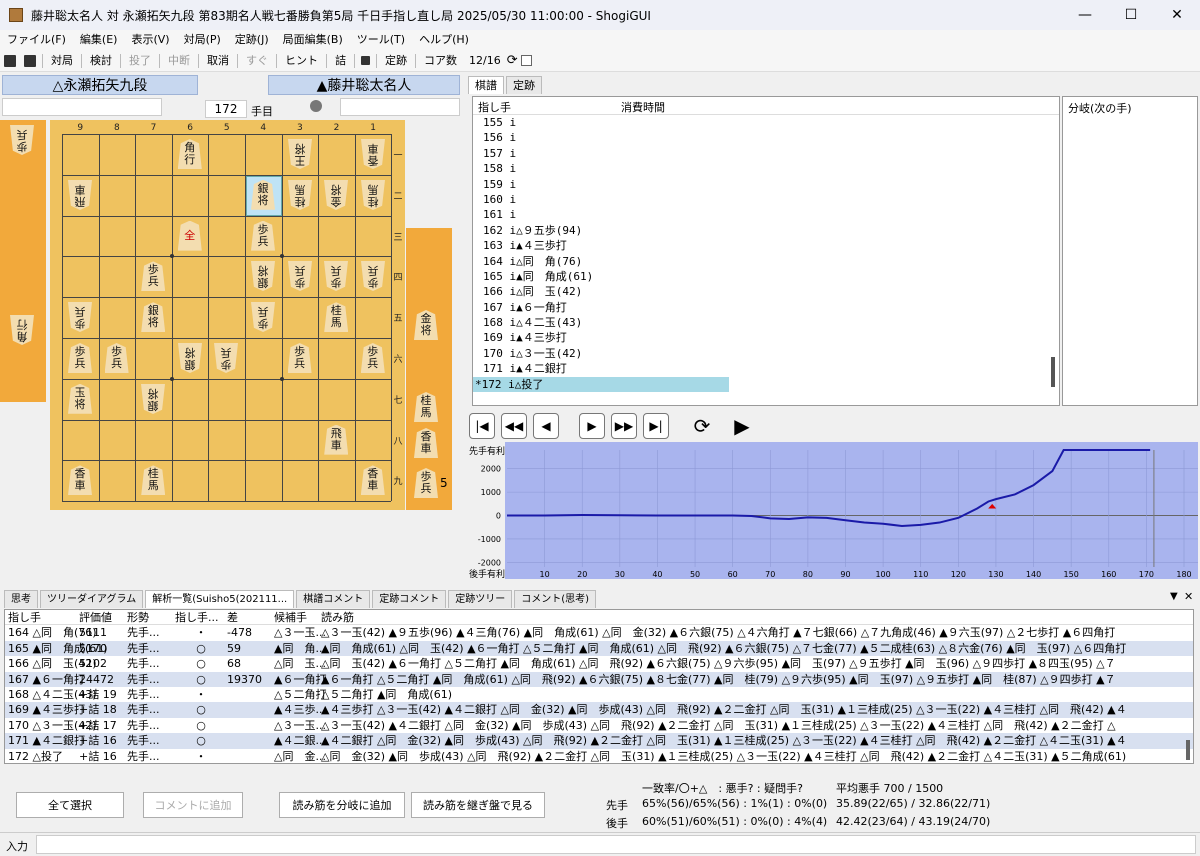 This screenshot has height=856, width=1200. What do you see at coordinates (313, 40) in the screenshot?
I see `menu-item-5: 局面編集(B)` at bounding box center [313, 40].